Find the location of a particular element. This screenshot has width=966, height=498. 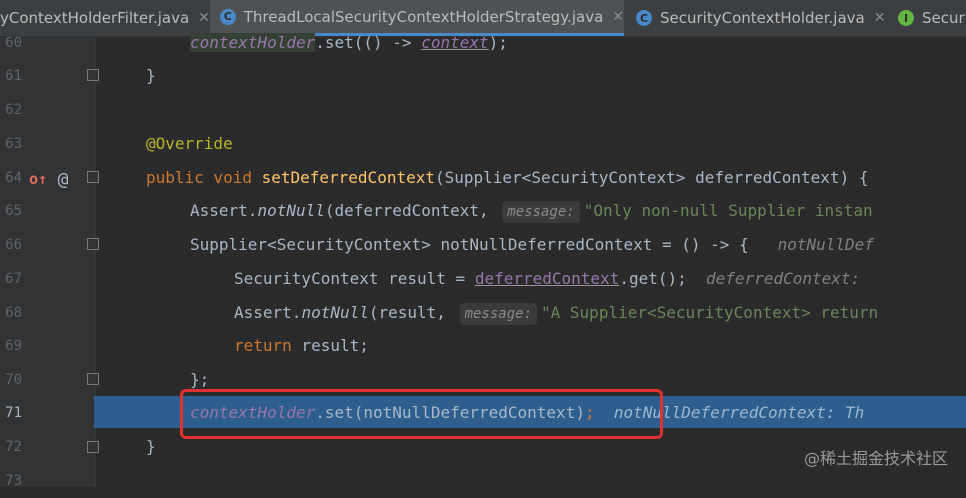

code-line-60: contextHolder.set(() -> context); is located at coordinates (349, 43).